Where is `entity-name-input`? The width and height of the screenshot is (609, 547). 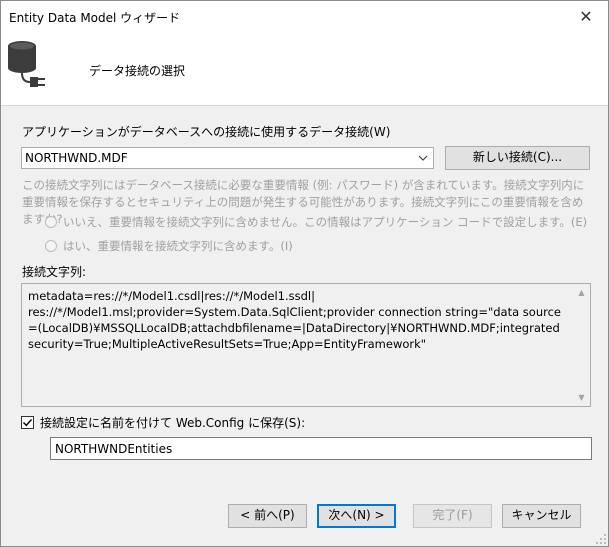 entity-name-input is located at coordinates (320, 448).